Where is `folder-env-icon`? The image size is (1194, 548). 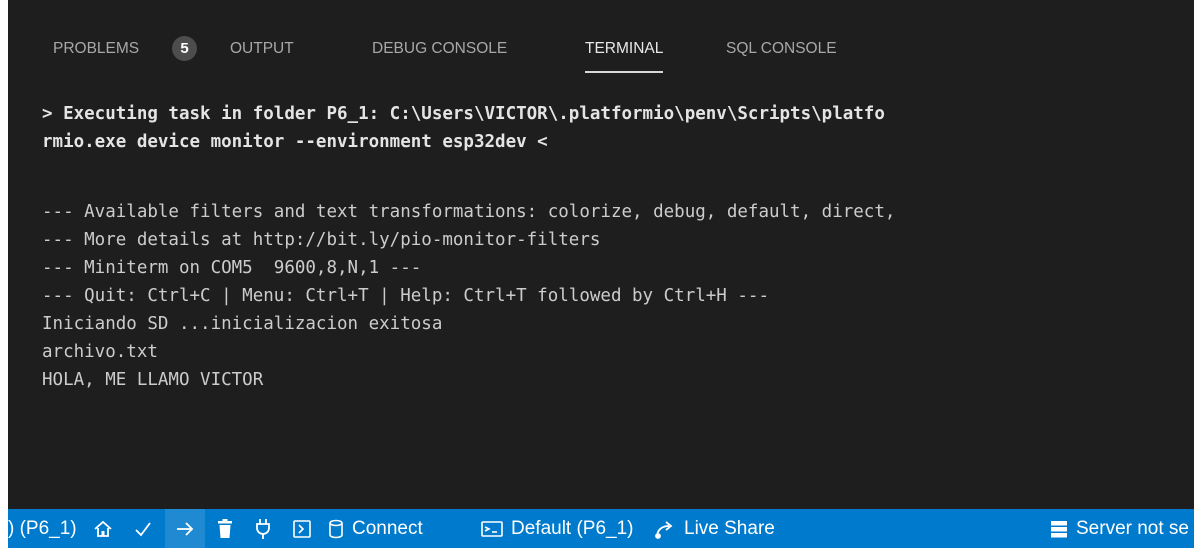 folder-env-icon is located at coordinates (492, 528).